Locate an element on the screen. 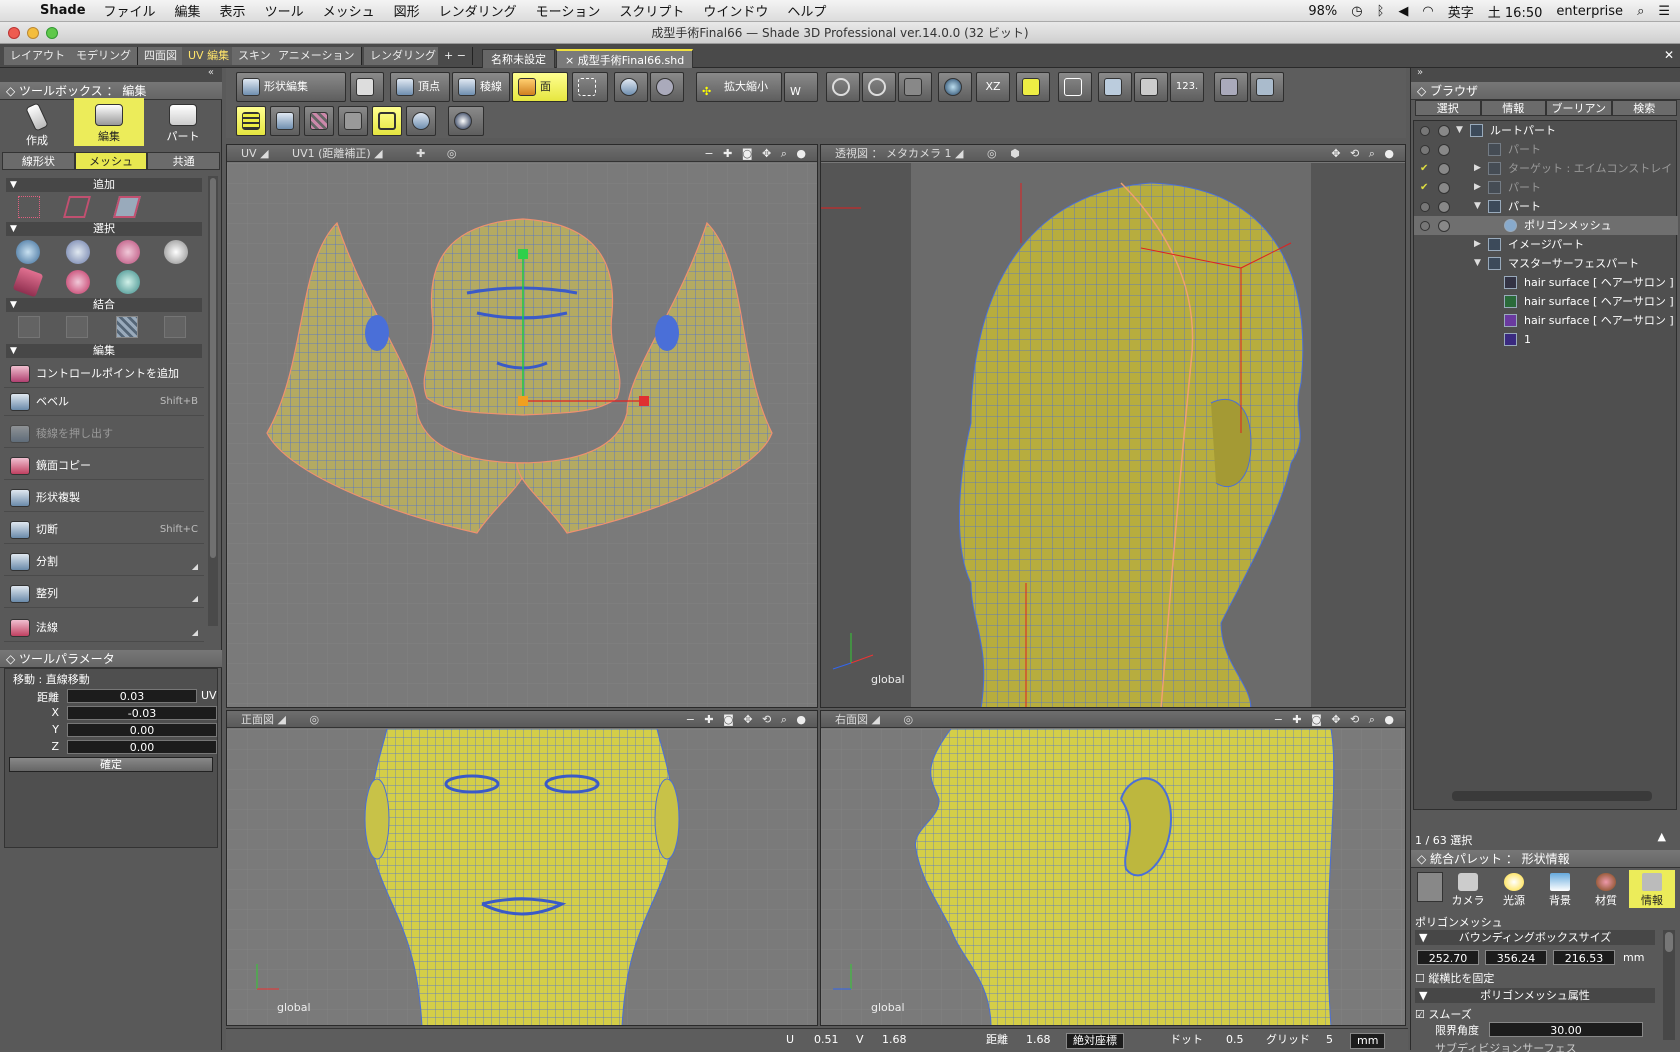 The width and height of the screenshot is (1680, 1052). select-ring-icon is located at coordinates (128, 252).